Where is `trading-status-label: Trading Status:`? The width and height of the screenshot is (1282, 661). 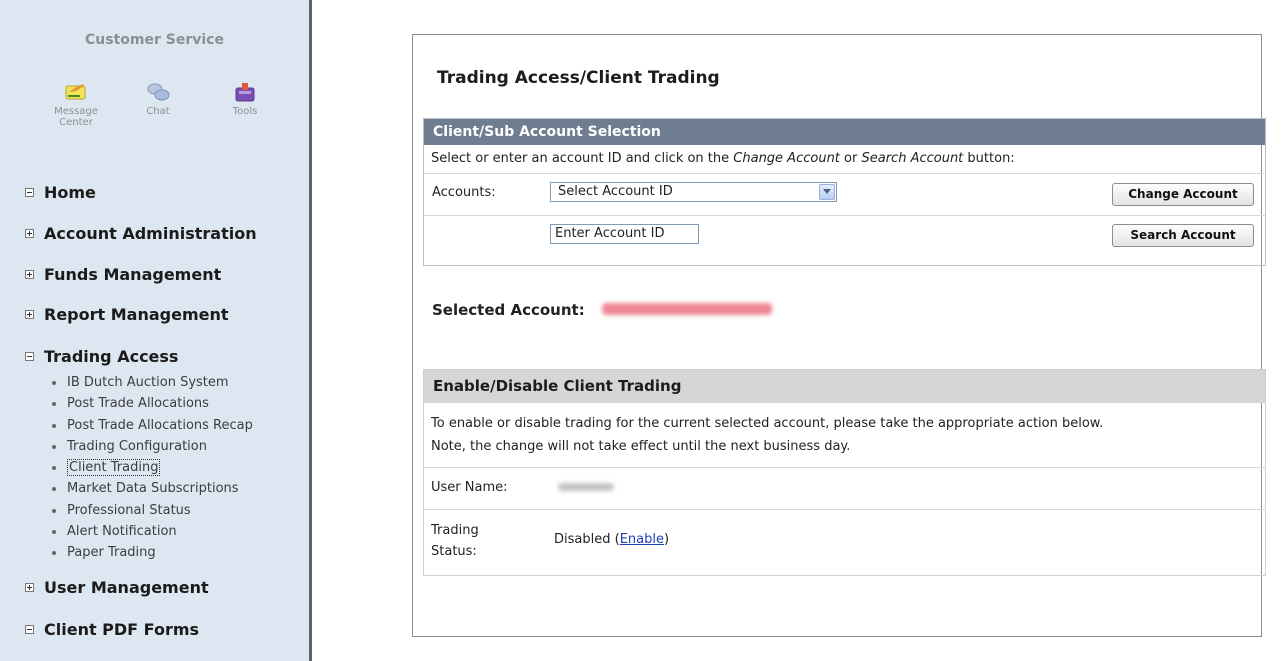 trading-status-label: Trading Status: is located at coordinates (455, 541).